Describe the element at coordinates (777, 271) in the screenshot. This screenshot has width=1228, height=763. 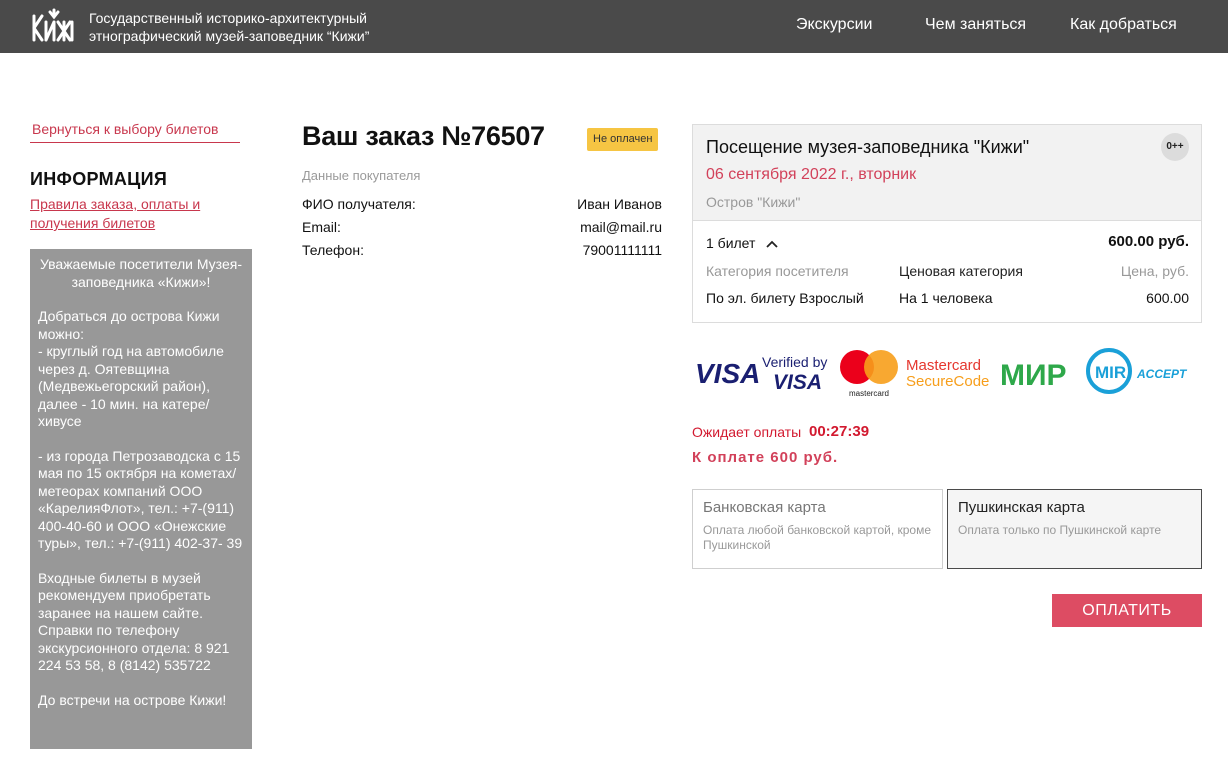
I see `column-header: Категория посетителя` at that location.